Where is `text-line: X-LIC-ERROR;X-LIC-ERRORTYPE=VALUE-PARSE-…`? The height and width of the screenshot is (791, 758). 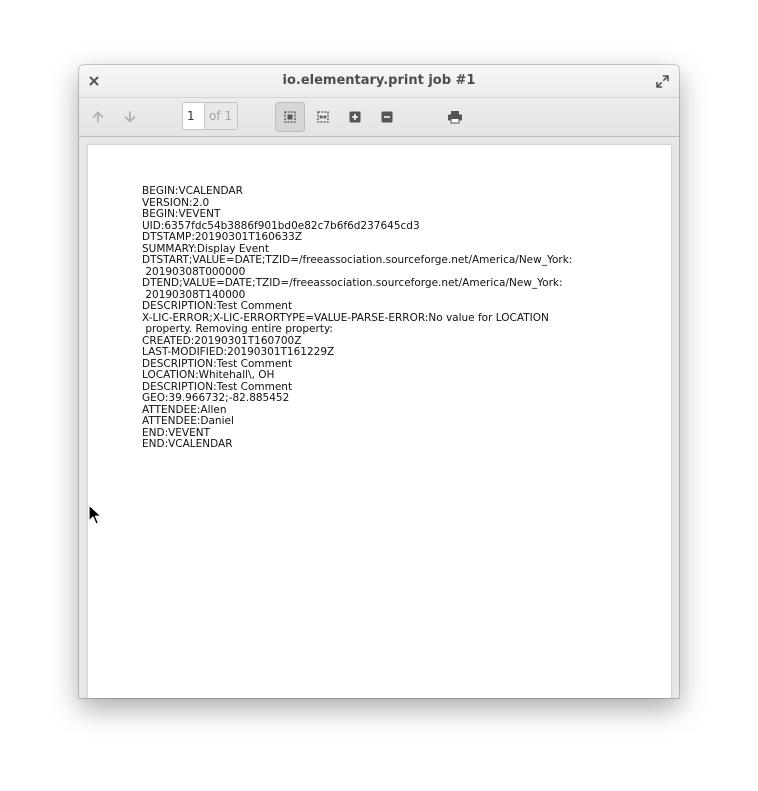
text-line: X-LIC-ERROR;X-LIC-ERRORTYPE=VALUE-PARSE-… is located at coordinates (345, 317).